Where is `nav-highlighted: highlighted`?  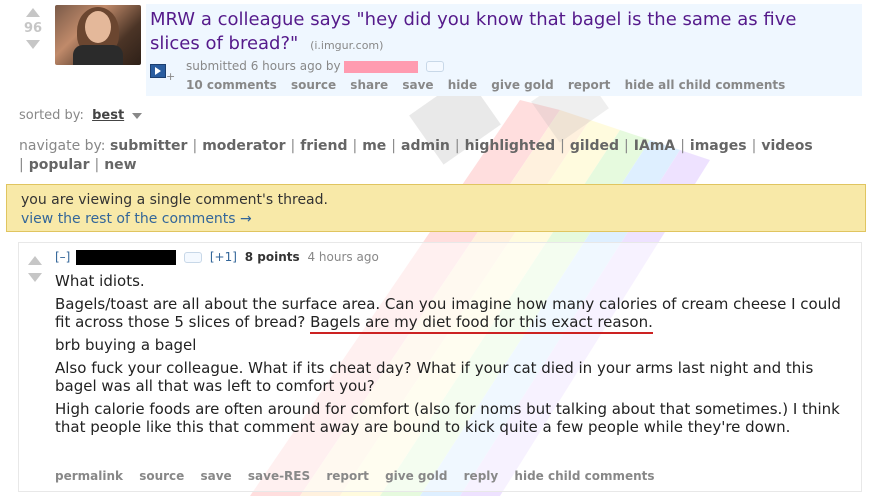
nav-highlighted: highlighted is located at coordinates (510, 146).